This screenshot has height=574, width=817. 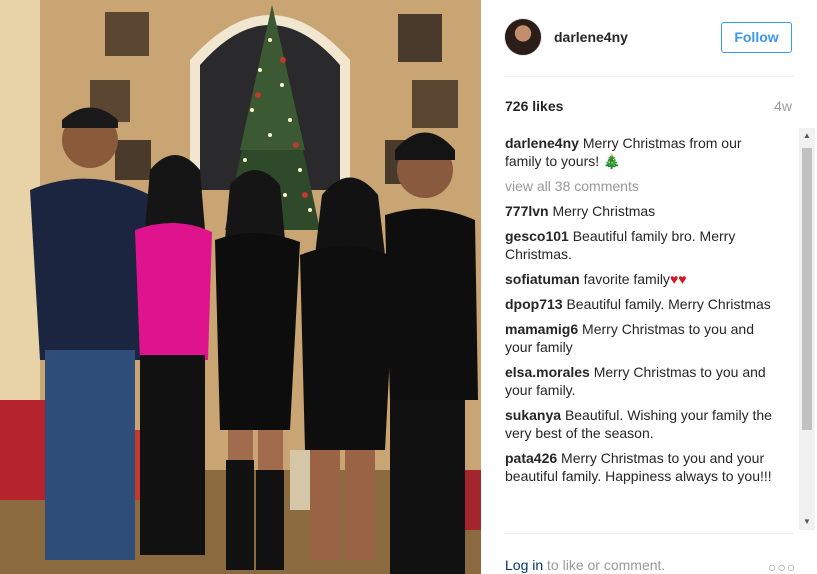 What do you see at coordinates (807, 522) in the screenshot?
I see `scroll-down-icon: ▼` at bounding box center [807, 522].